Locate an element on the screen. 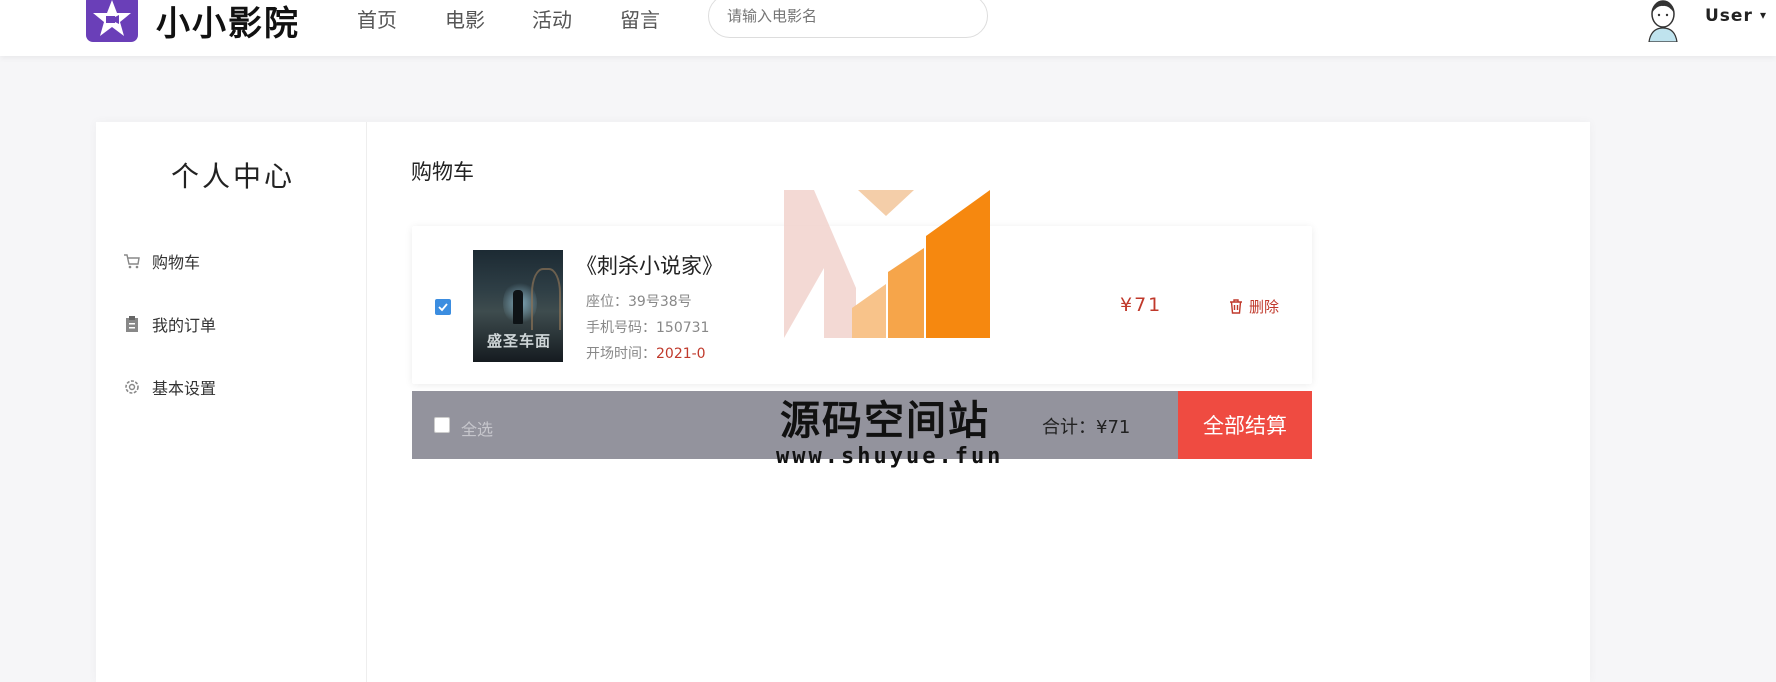 The height and width of the screenshot is (682, 1776). item-price: ¥71 is located at coordinates (1141, 305).